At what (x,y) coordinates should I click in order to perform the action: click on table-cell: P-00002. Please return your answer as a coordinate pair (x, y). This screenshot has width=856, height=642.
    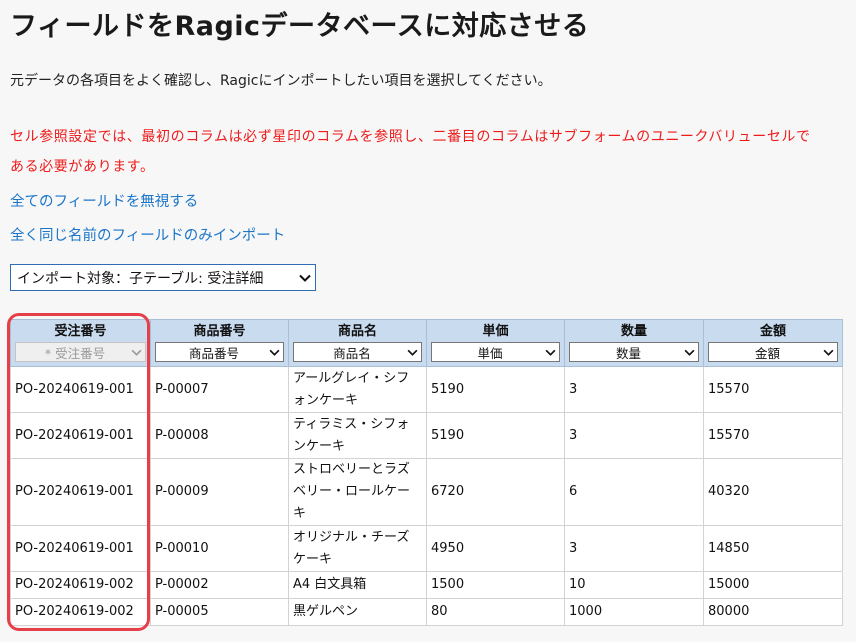
    Looking at the image, I should click on (219, 585).